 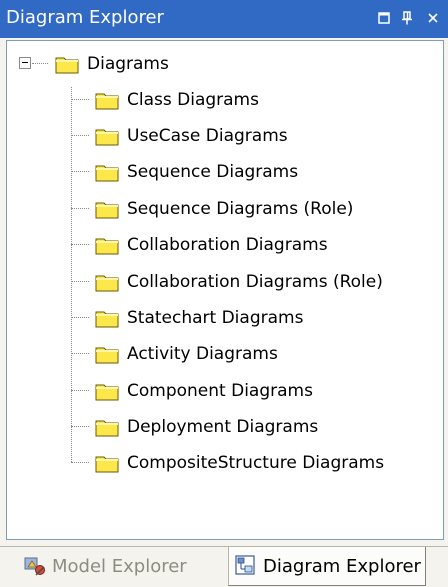 What do you see at coordinates (193, 100) in the screenshot?
I see `tree-node-label: Class Diagrams` at bounding box center [193, 100].